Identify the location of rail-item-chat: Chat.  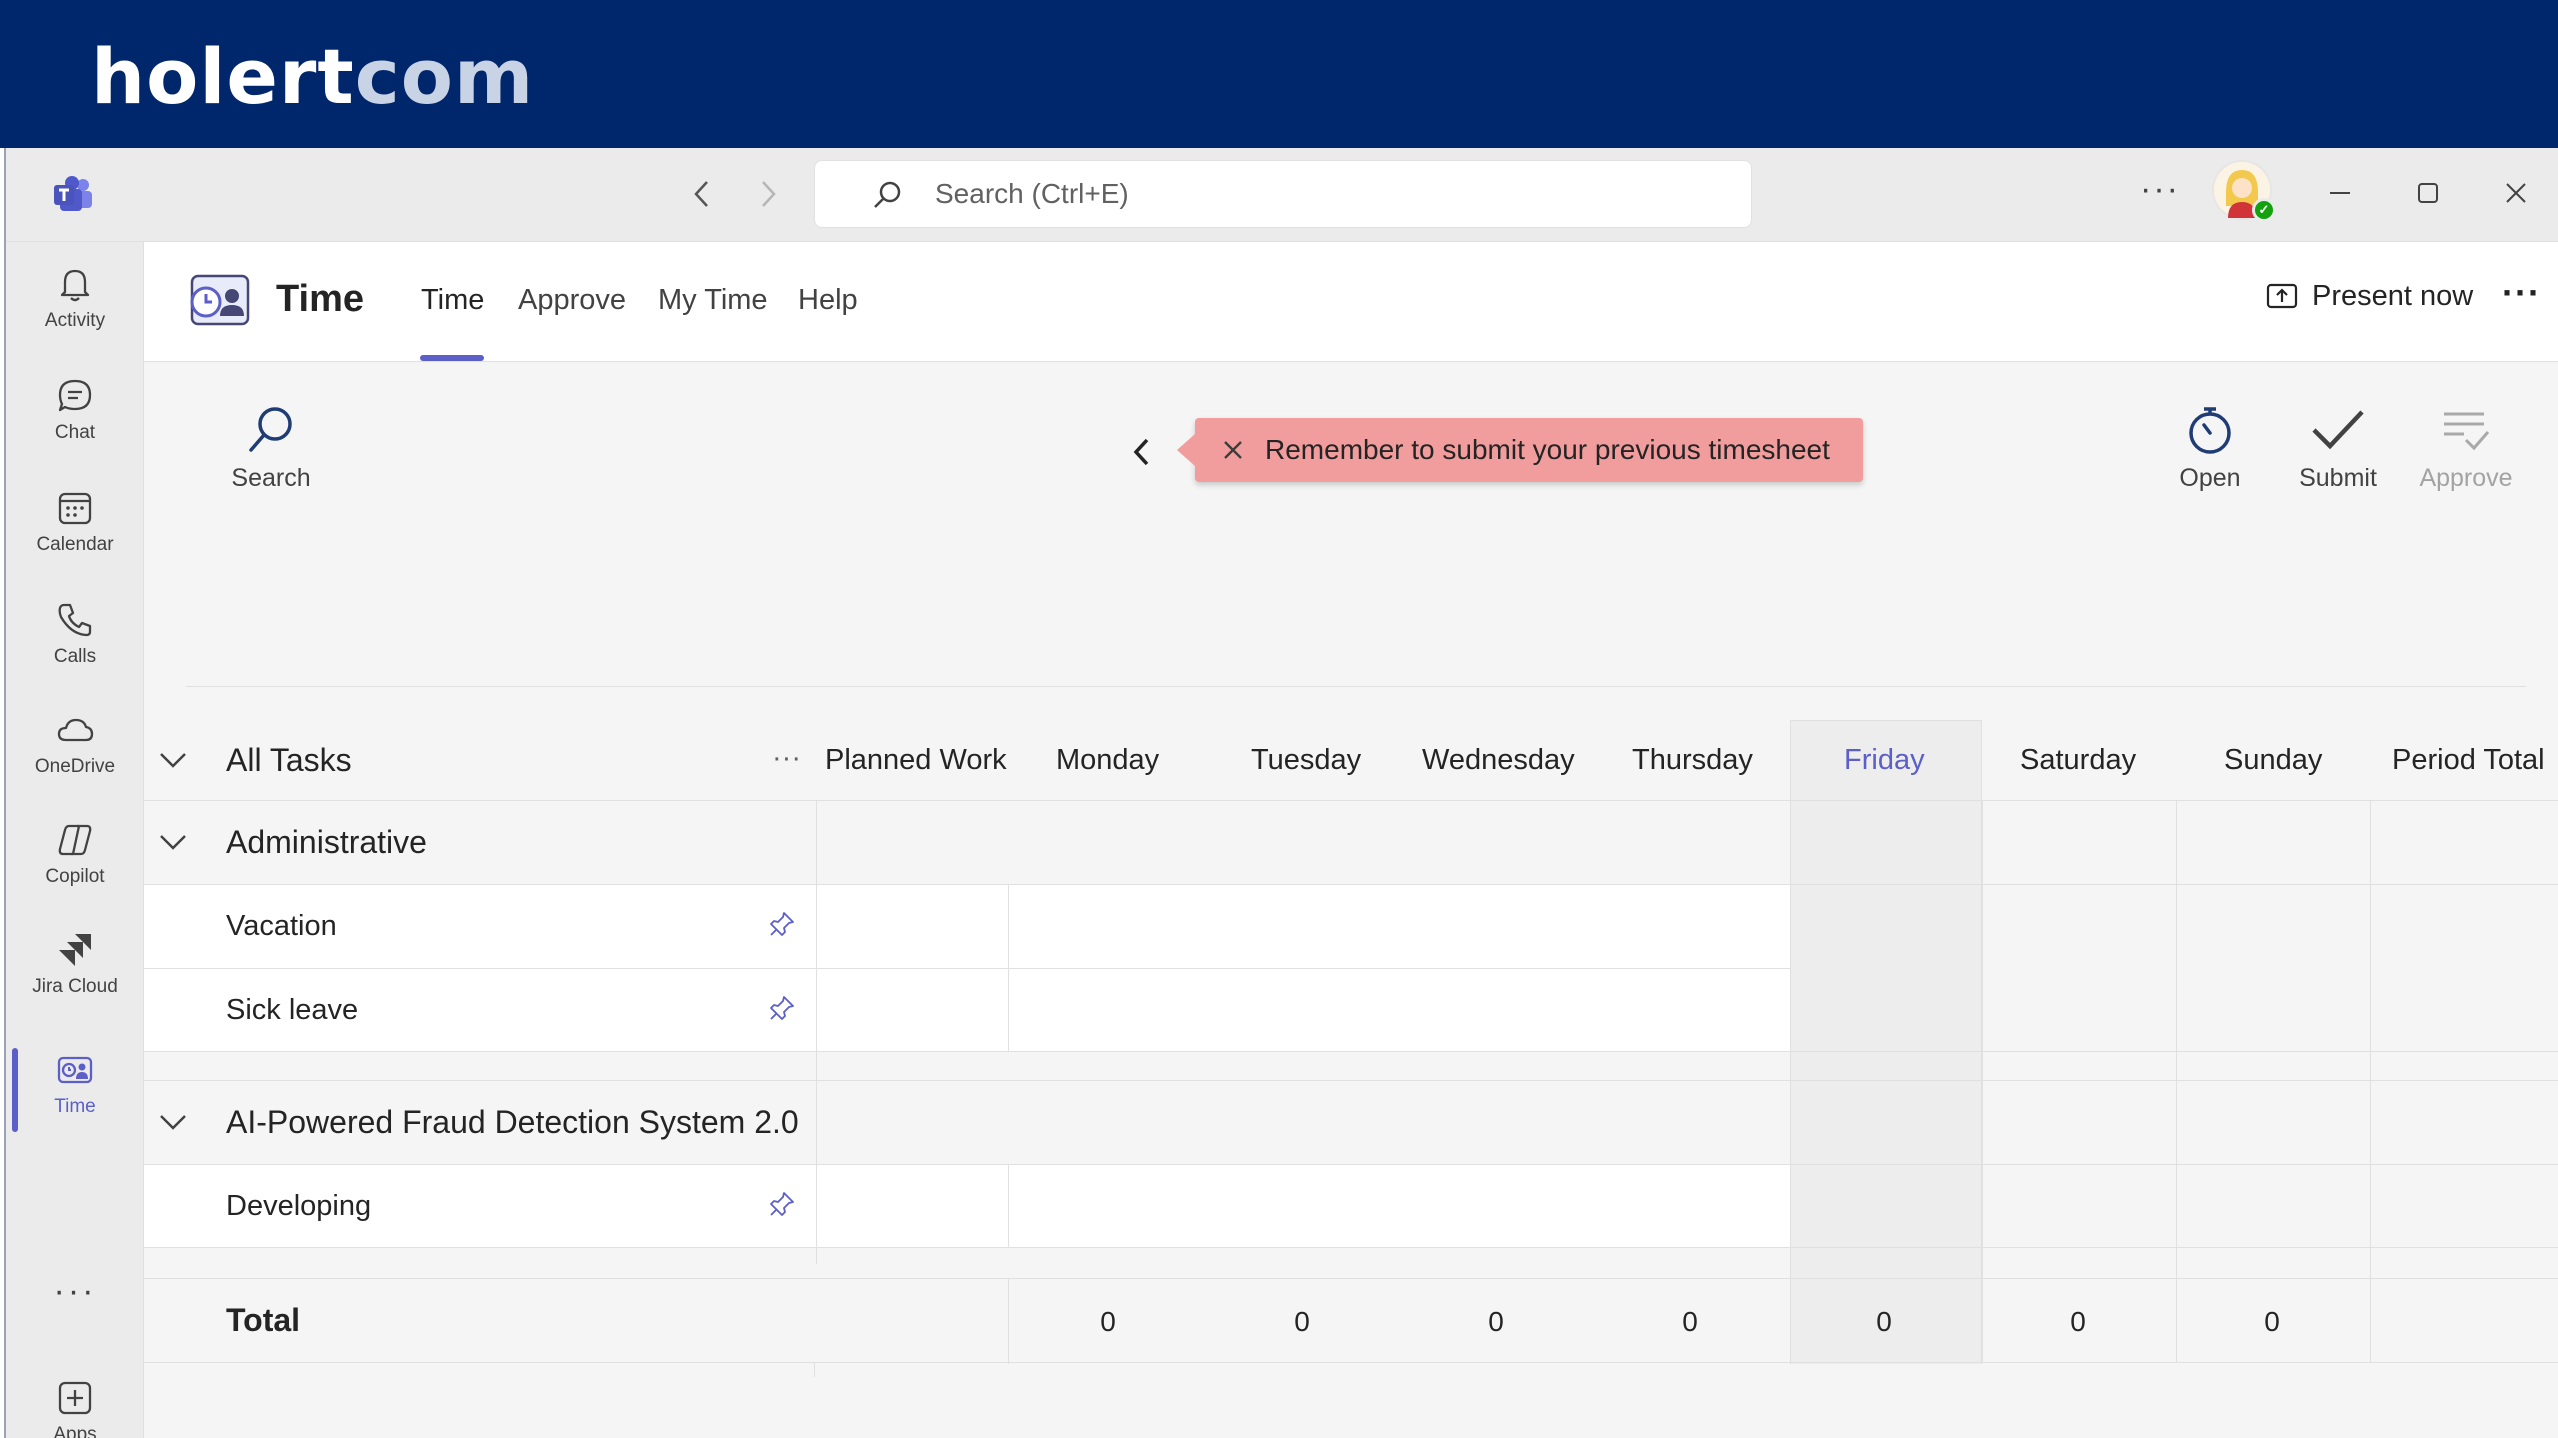
(75, 414).